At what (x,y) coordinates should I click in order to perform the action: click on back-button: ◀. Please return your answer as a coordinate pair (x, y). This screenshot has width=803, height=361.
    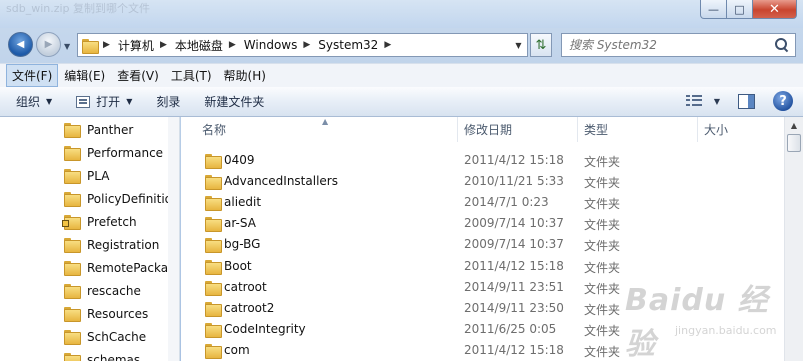
    Looking at the image, I should click on (20, 44).